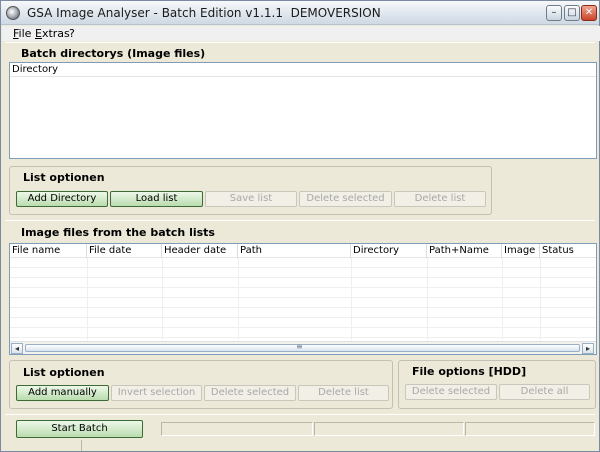 Image resolution: width=600 pixels, height=452 pixels. I want to click on image-files-section-title: Image files from the batch lists, so click(118, 232).